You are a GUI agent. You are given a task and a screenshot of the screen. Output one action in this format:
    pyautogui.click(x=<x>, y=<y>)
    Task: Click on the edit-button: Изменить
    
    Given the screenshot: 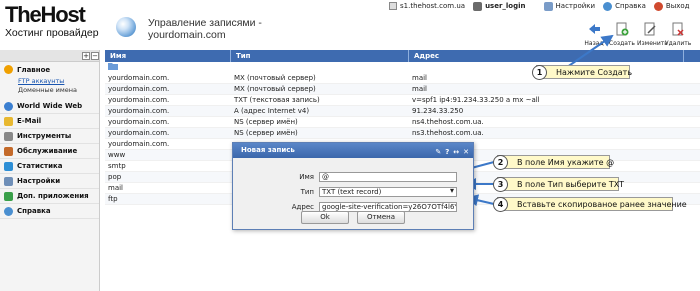 What is the action you would take?
    pyautogui.click(x=652, y=34)
    